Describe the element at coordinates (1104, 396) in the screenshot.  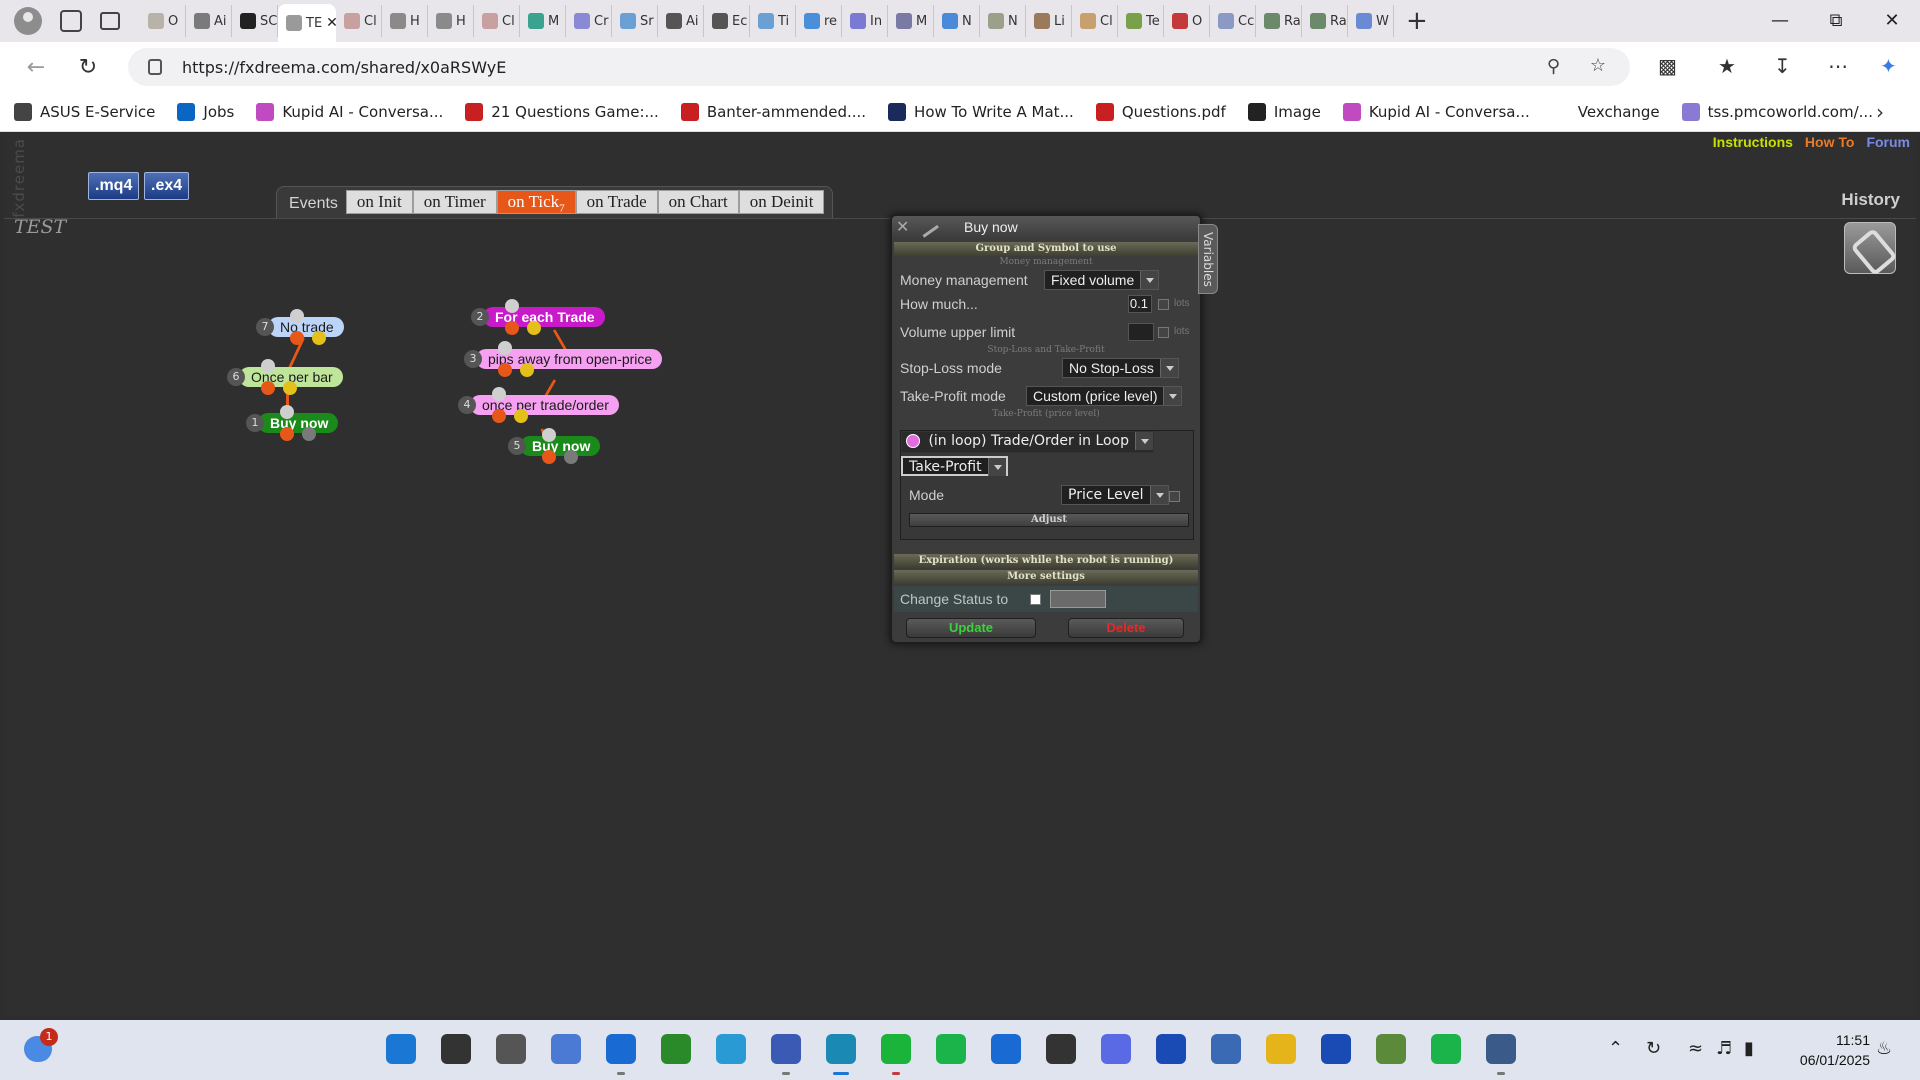
I see `take-profit-select: Custom (price level)` at that location.